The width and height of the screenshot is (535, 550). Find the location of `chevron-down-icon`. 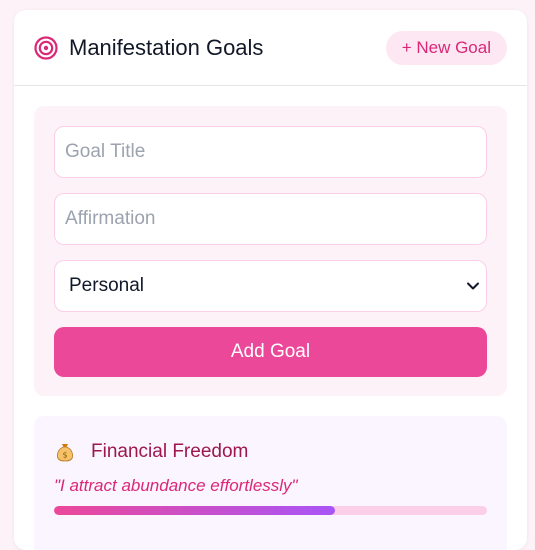

chevron-down-icon is located at coordinates (473, 286).